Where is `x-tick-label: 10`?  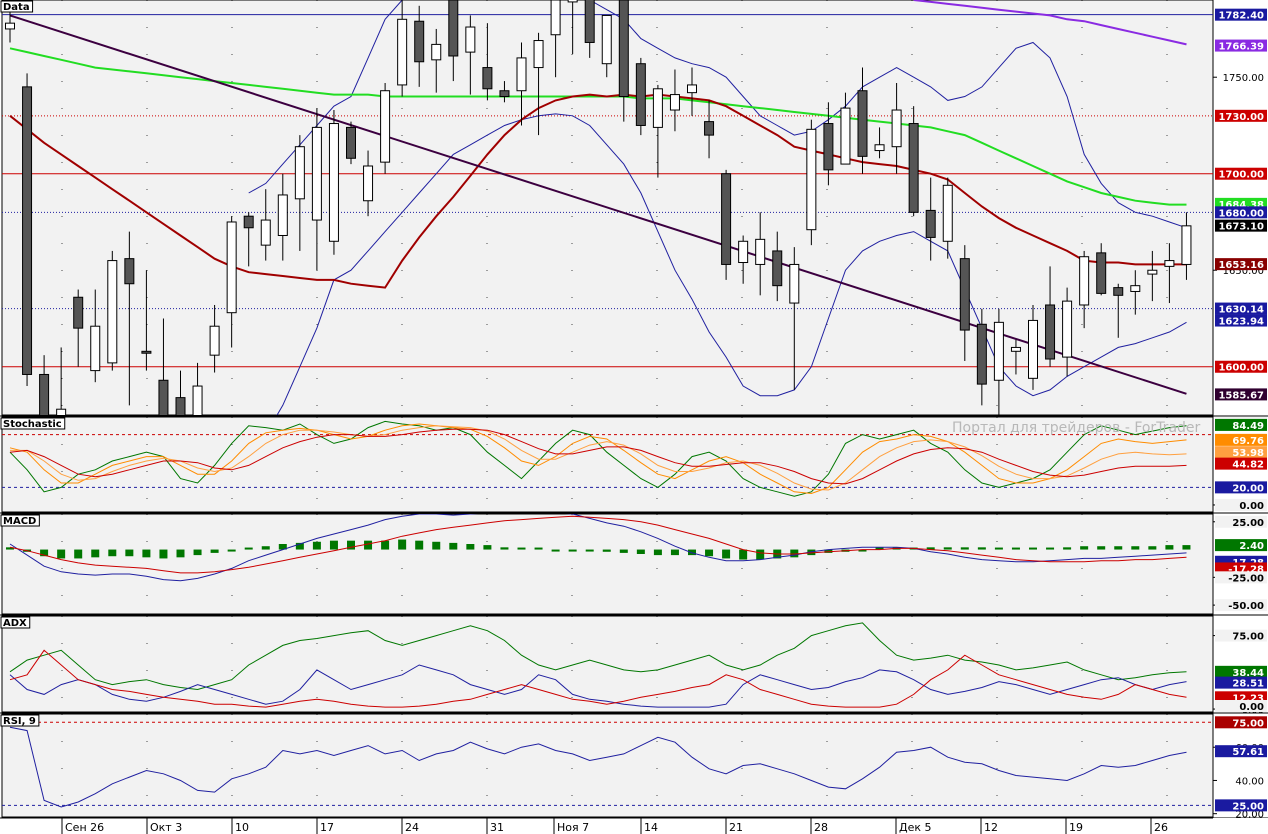
x-tick-label: 10 is located at coordinates (242, 827).